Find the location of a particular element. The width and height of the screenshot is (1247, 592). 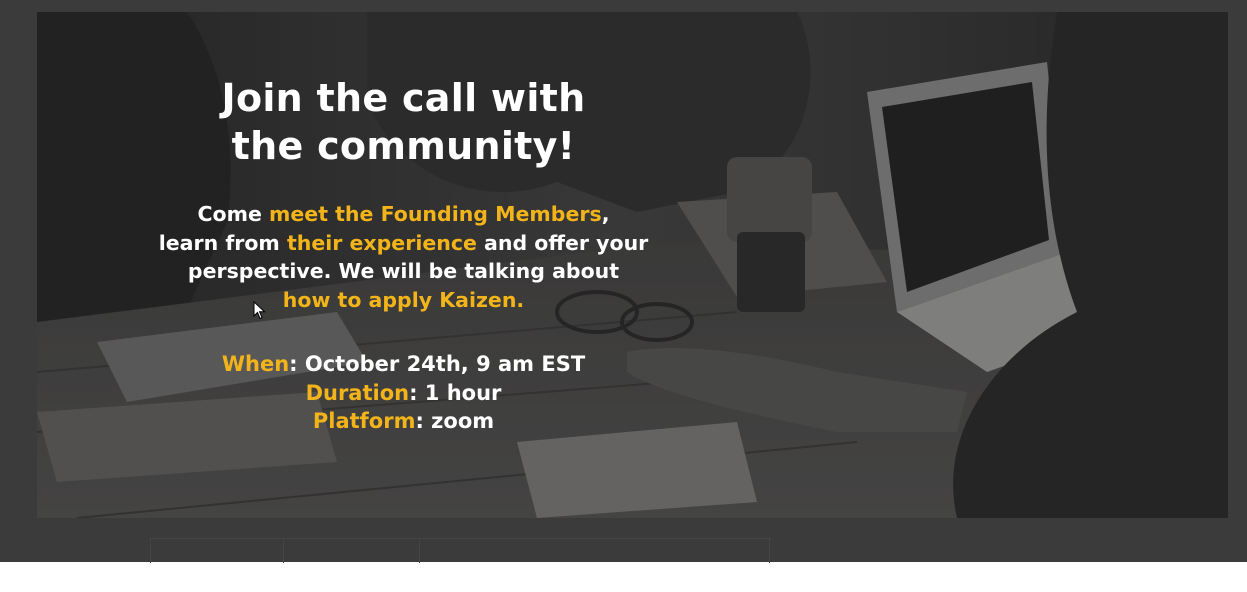

description-text: and offer your is located at coordinates (562, 242).